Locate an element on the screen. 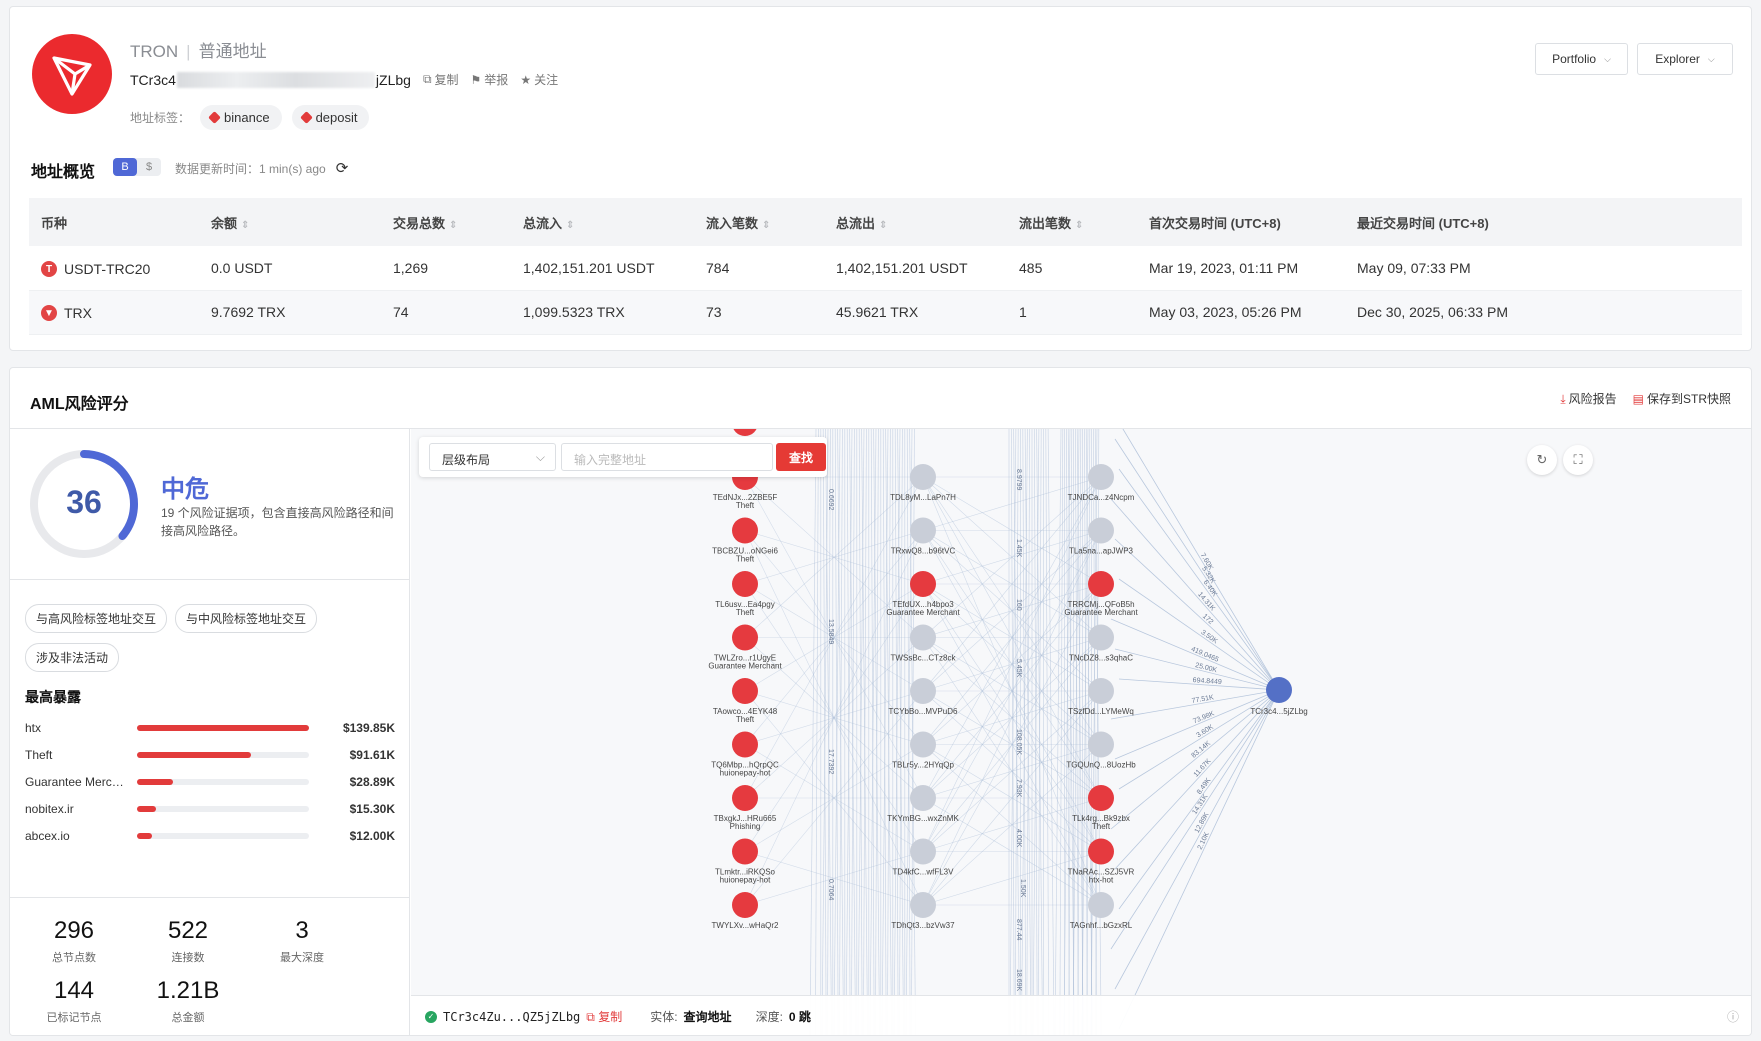  chip-medium-risk-interaction: 与中风险标签地址交互 is located at coordinates (246, 618).